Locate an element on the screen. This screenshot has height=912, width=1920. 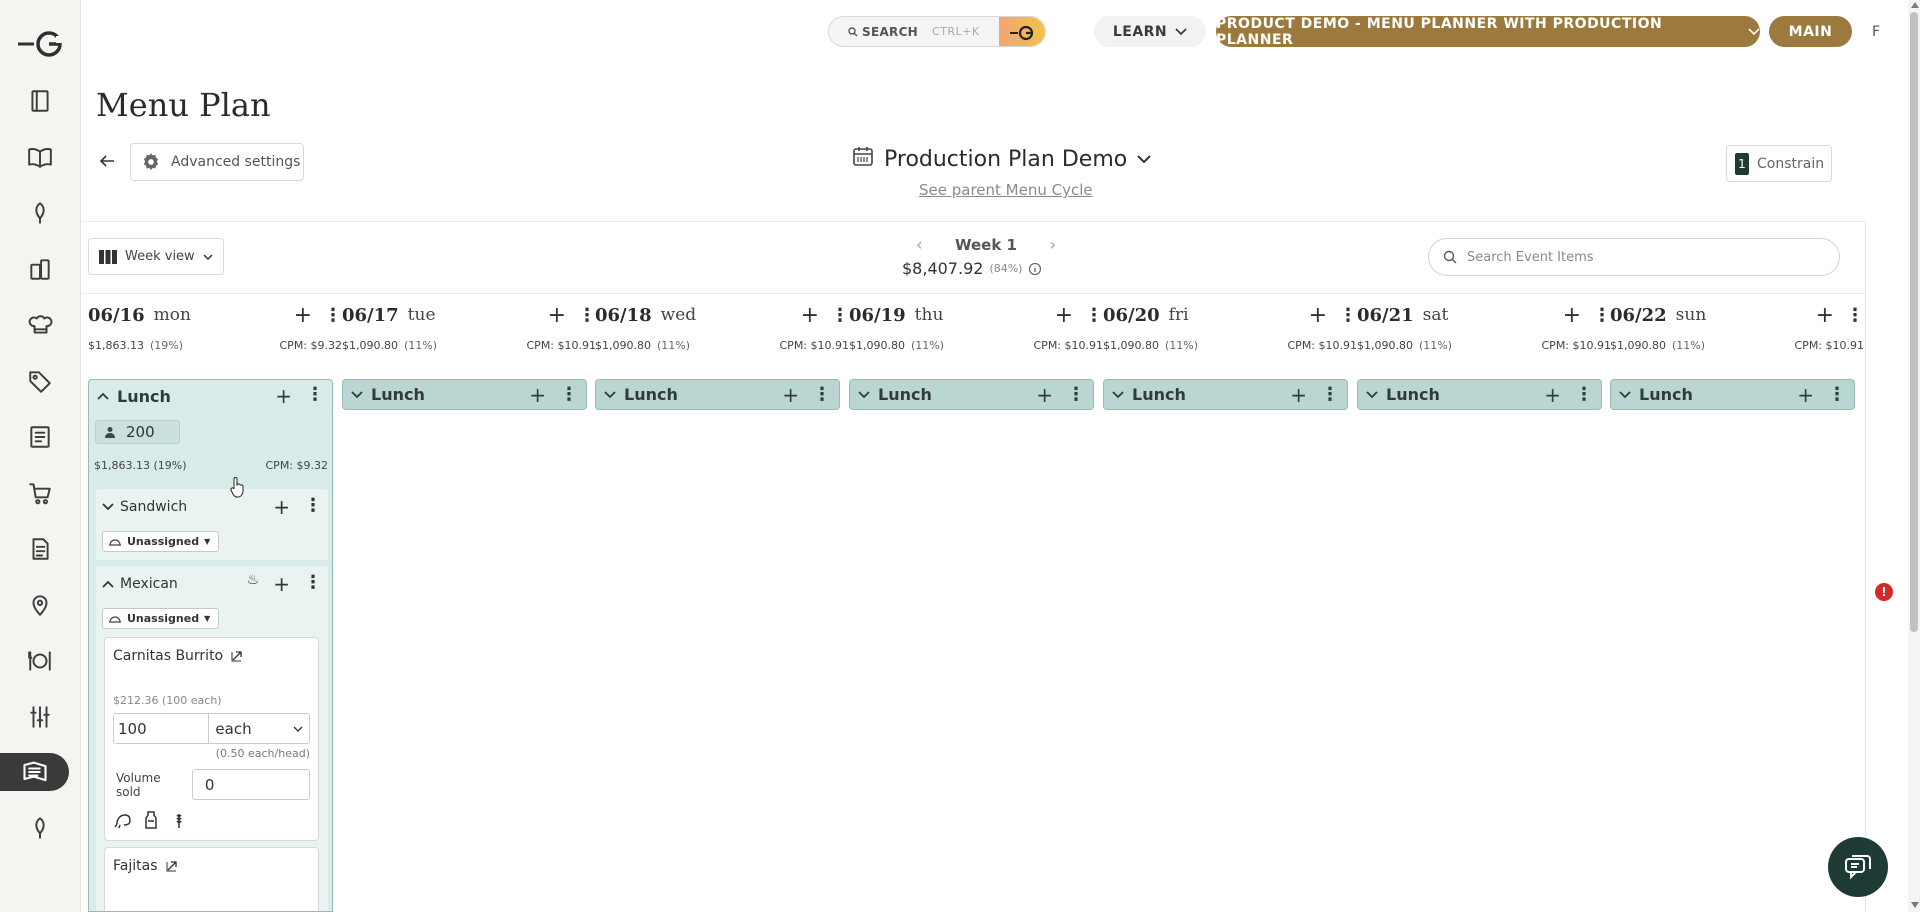
wheat-icon is located at coordinates (179, 821).